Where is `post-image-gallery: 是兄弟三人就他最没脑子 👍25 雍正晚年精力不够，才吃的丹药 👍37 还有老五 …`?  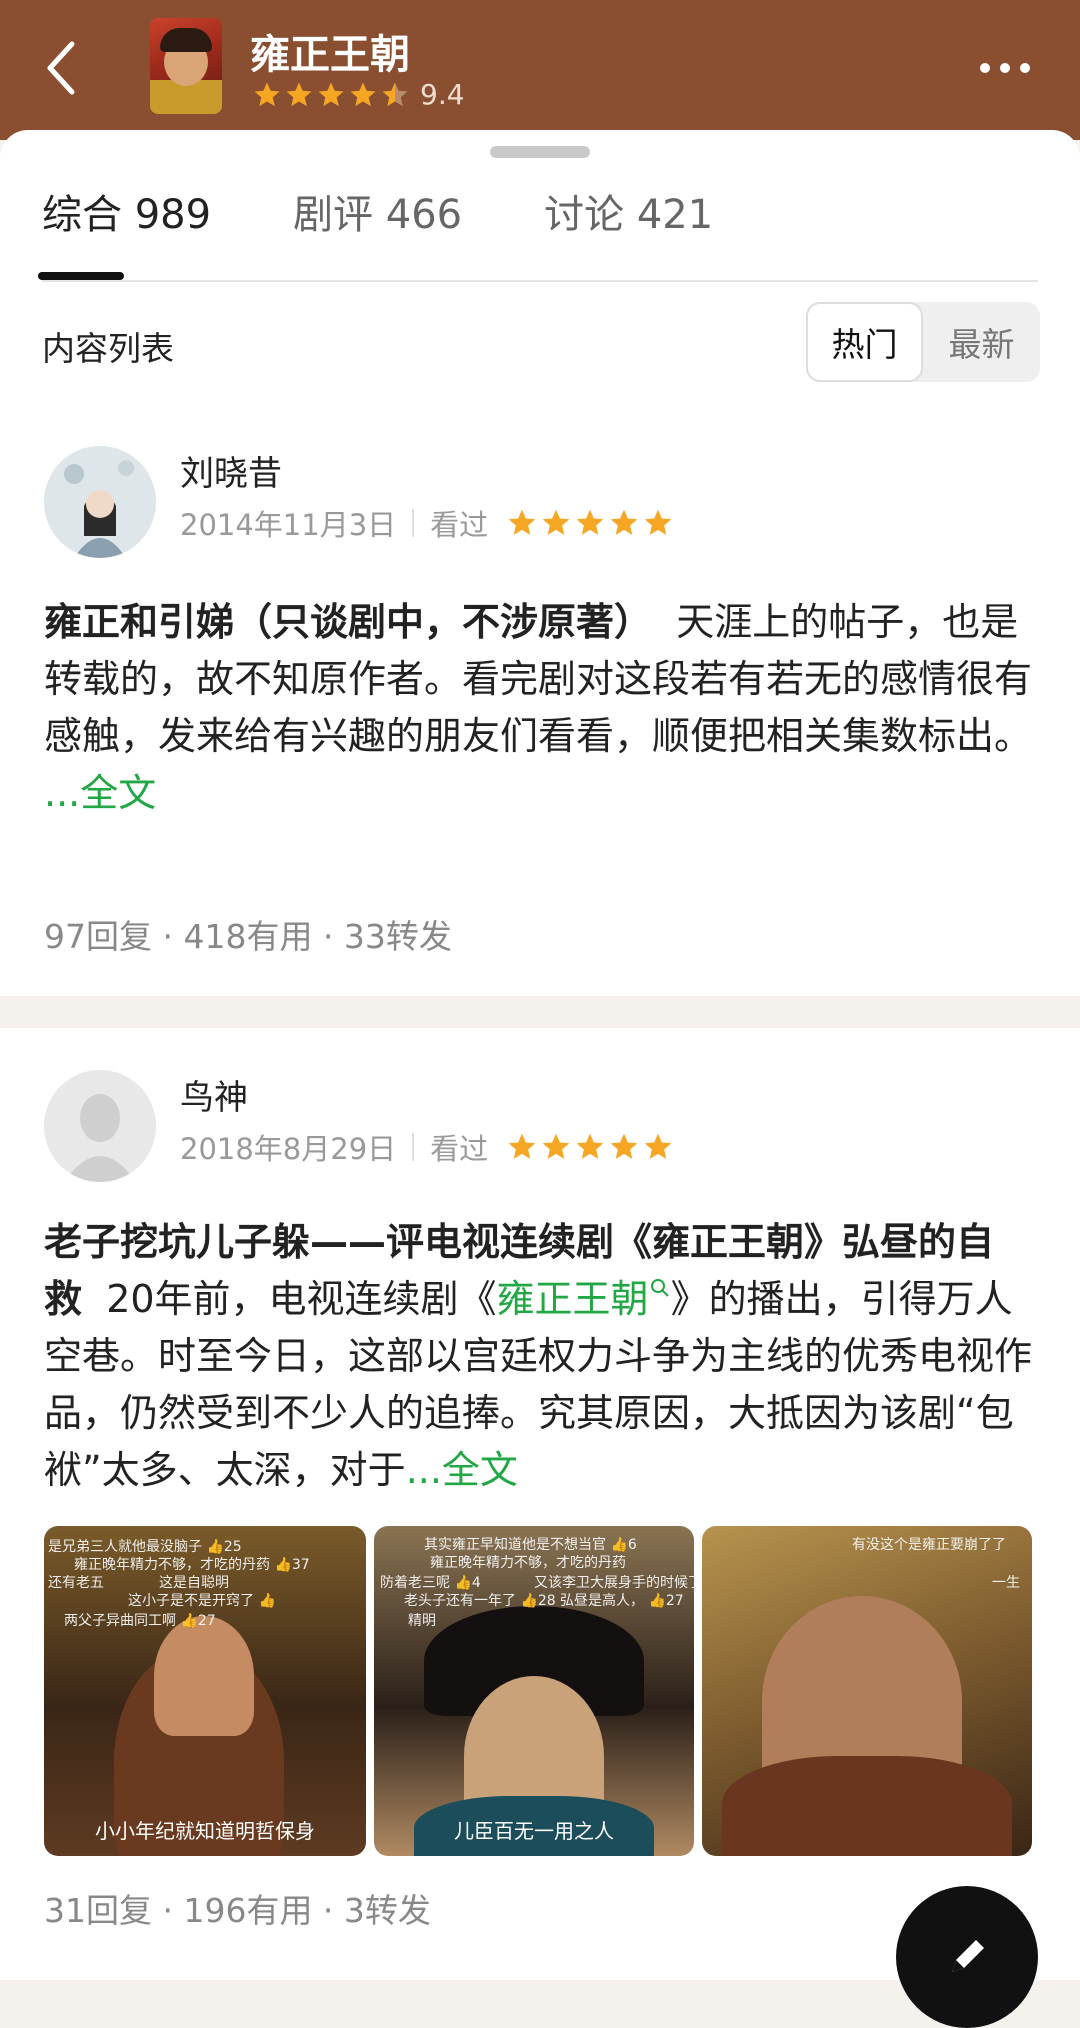 post-image-gallery: 是兄弟三人就他最没脑子 👍25 雍正晚年精力不够，才吃的丹药 👍37 还有老五 … is located at coordinates (538, 1691).